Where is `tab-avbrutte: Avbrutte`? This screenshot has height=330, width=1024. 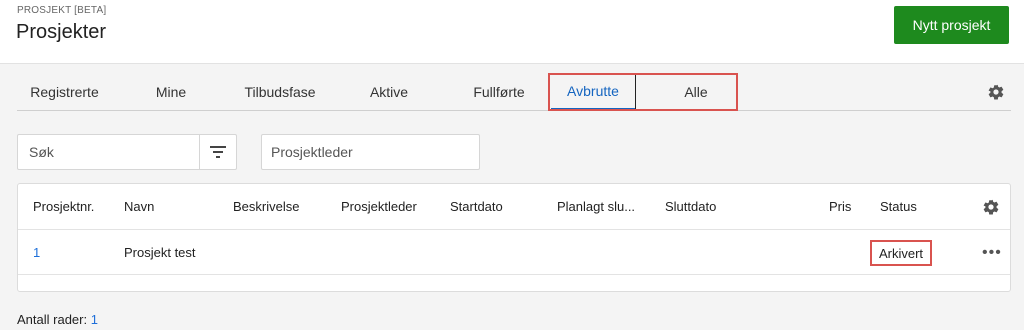 tab-avbrutte: Avbrutte is located at coordinates (593, 92).